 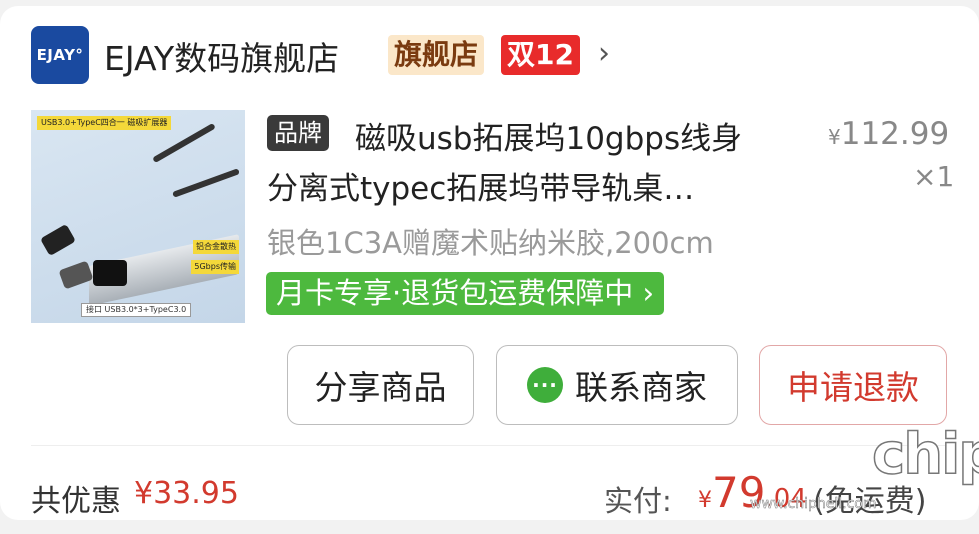 I want to click on brand-tag: 品牌, so click(x=298, y=133).